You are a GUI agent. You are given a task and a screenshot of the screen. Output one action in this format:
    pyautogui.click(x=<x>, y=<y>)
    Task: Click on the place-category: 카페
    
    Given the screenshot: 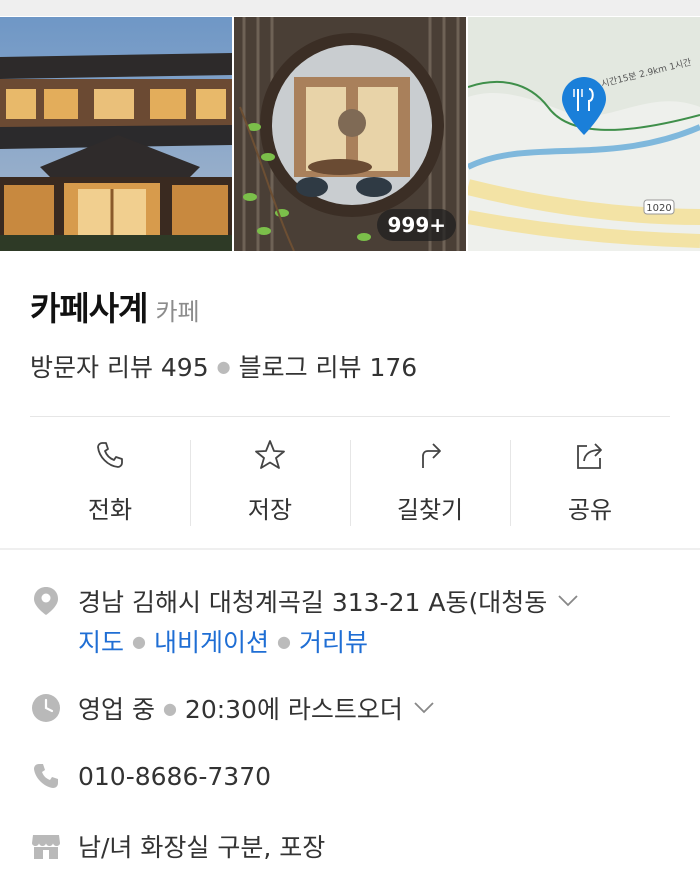 What is the action you would take?
    pyautogui.click(x=177, y=312)
    